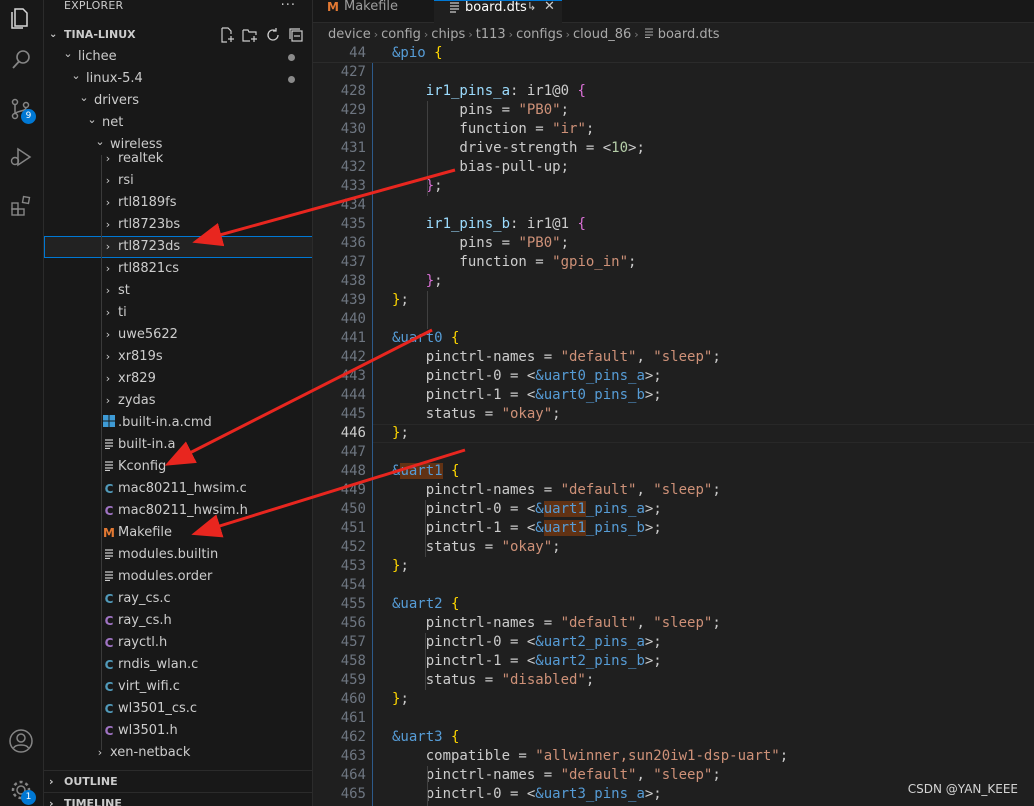 The image size is (1034, 806). I want to click on windows-file-icon, so click(109, 423).